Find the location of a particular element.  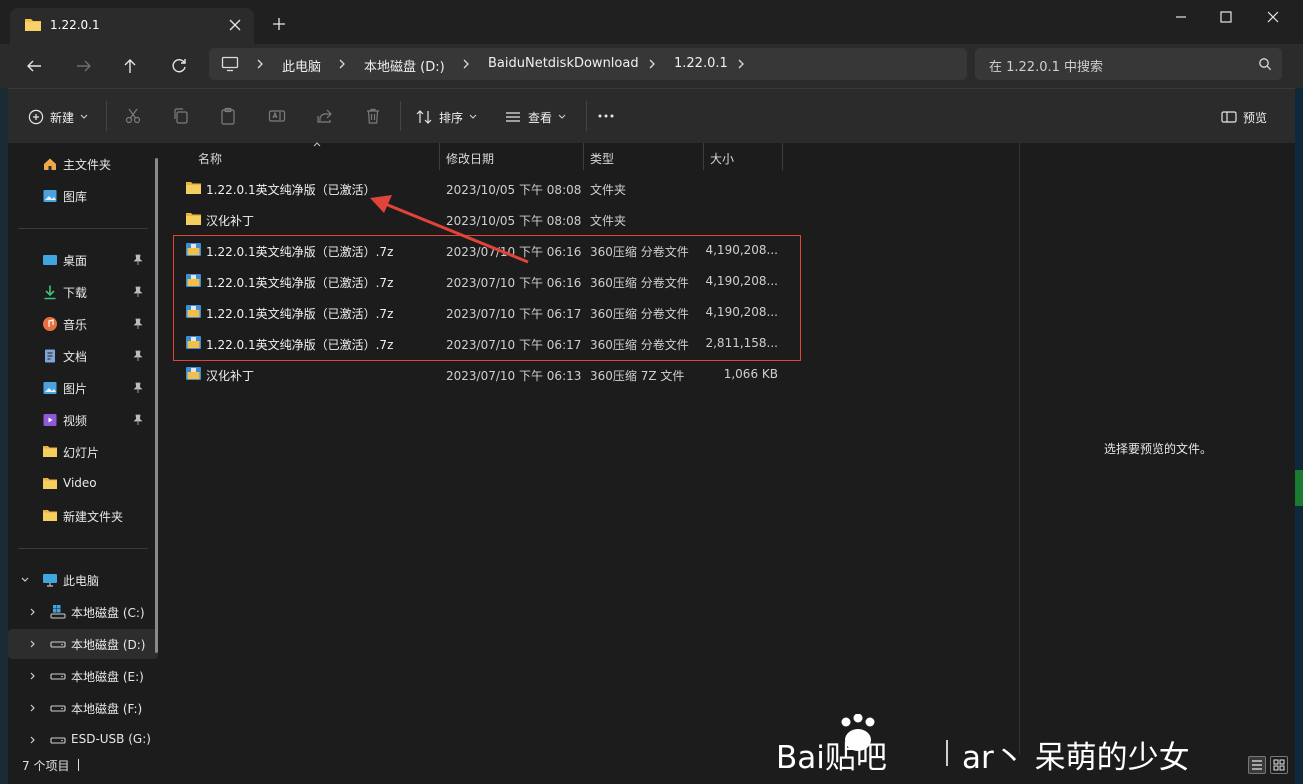

sidebar-item-drive-c: 本地磁盘 (C:) is located at coordinates (83, 612).